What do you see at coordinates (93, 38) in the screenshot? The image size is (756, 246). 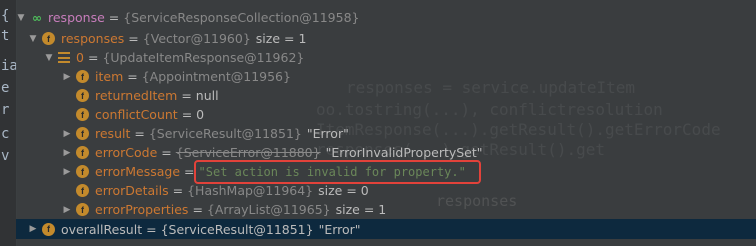 I see `var-name: responses` at bounding box center [93, 38].